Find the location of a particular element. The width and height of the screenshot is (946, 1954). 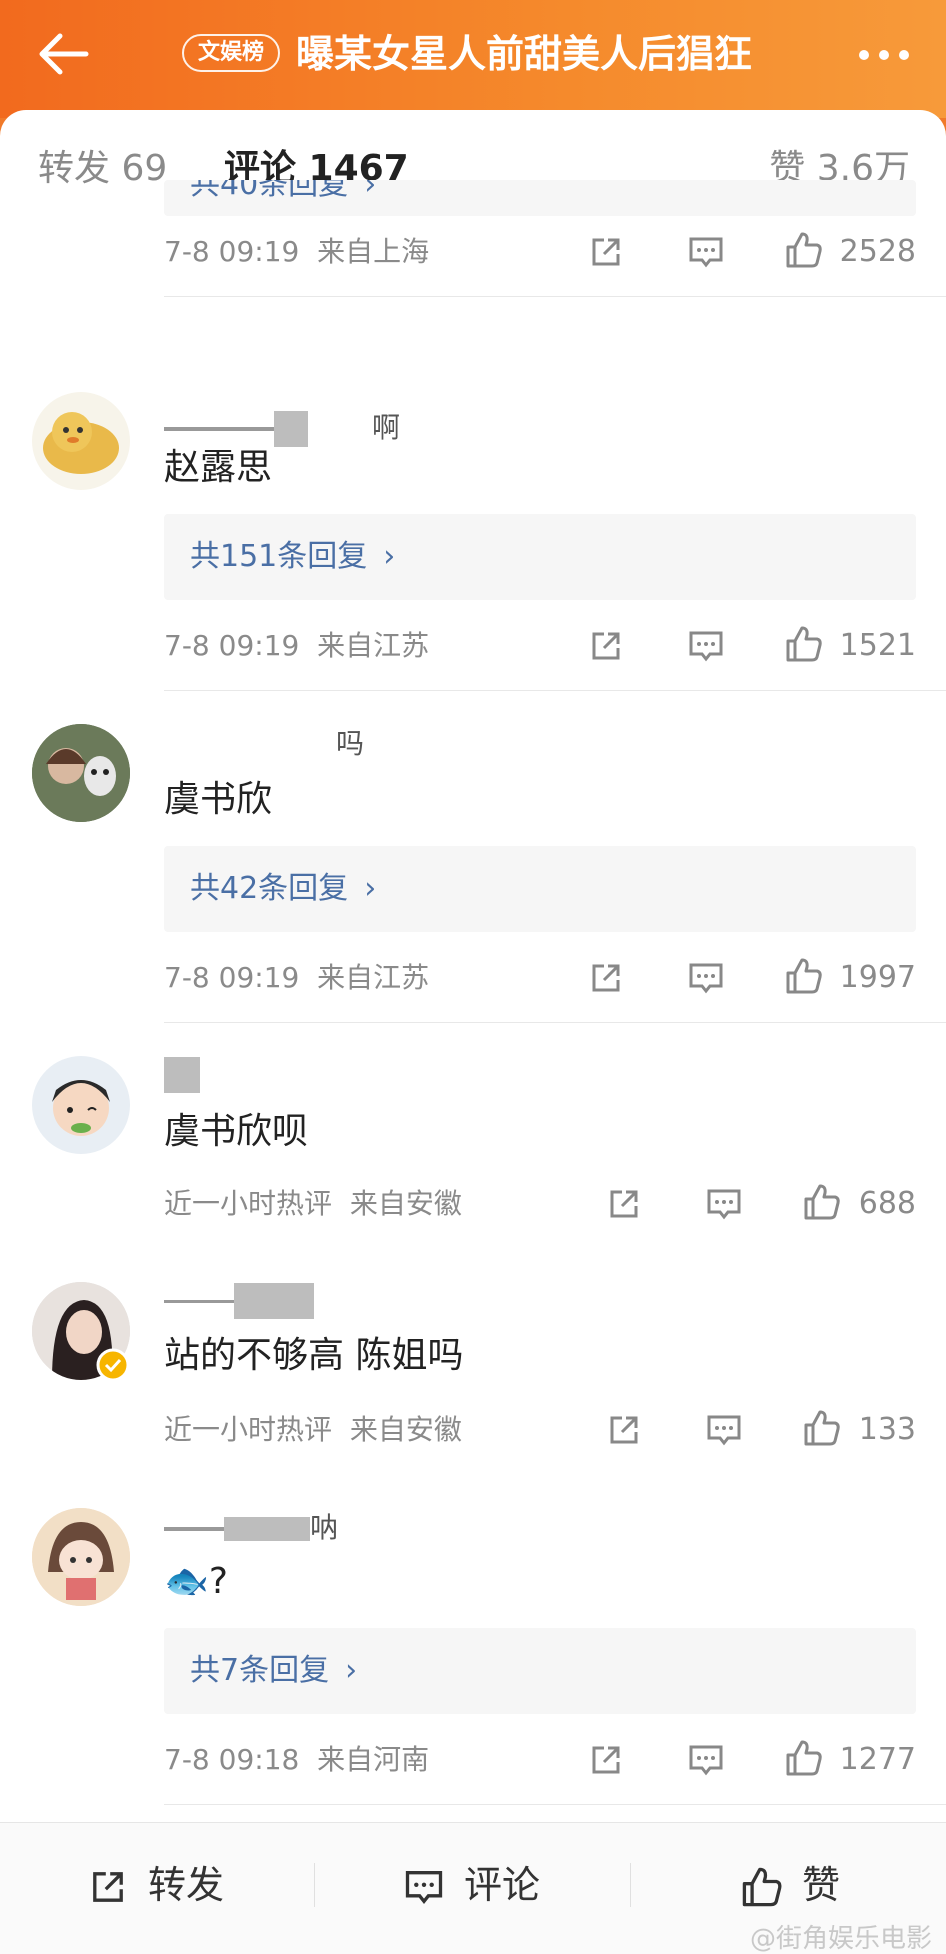

comment-meta: 7-8 09:19 来自上海 is located at coordinates (296, 252).